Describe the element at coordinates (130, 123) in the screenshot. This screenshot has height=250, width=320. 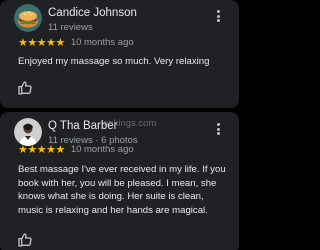
I see `watermark: ankings.com` at that location.